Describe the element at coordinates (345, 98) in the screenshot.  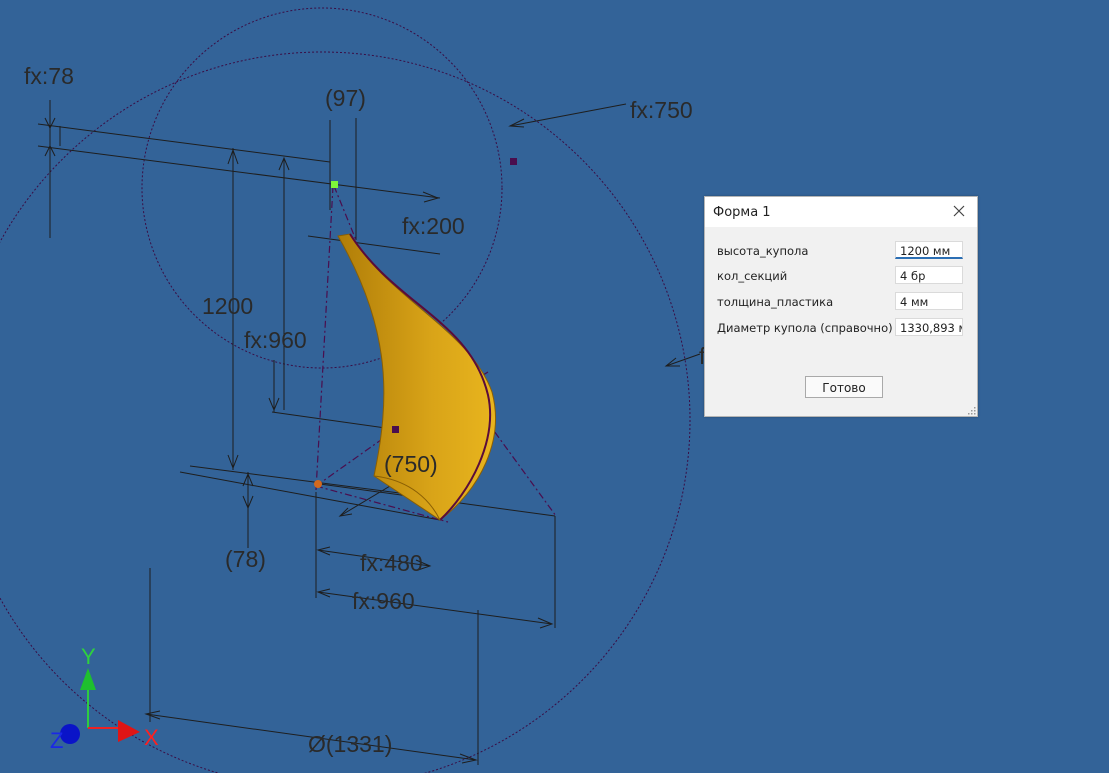
I see `dim-97: (97)` at that location.